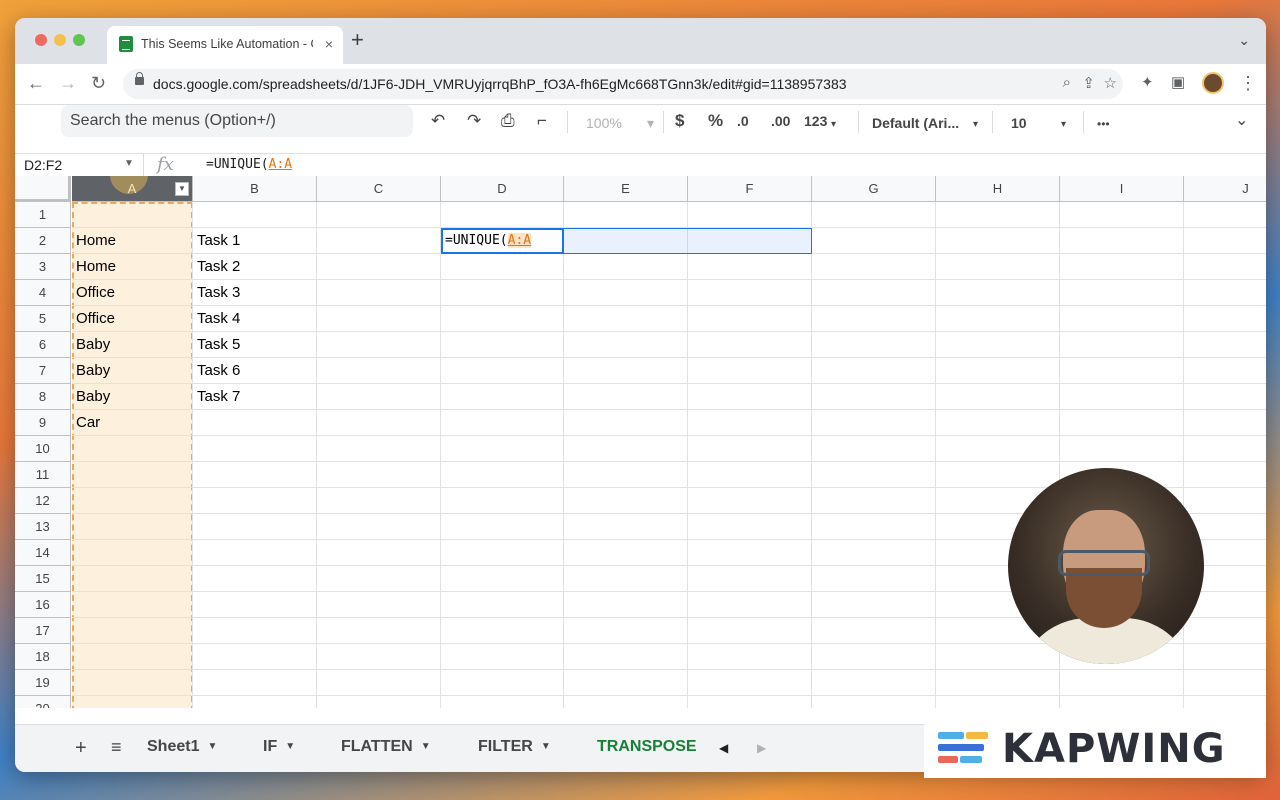  What do you see at coordinates (132, 371) in the screenshot?
I see `cell-a7: Baby` at bounding box center [132, 371].